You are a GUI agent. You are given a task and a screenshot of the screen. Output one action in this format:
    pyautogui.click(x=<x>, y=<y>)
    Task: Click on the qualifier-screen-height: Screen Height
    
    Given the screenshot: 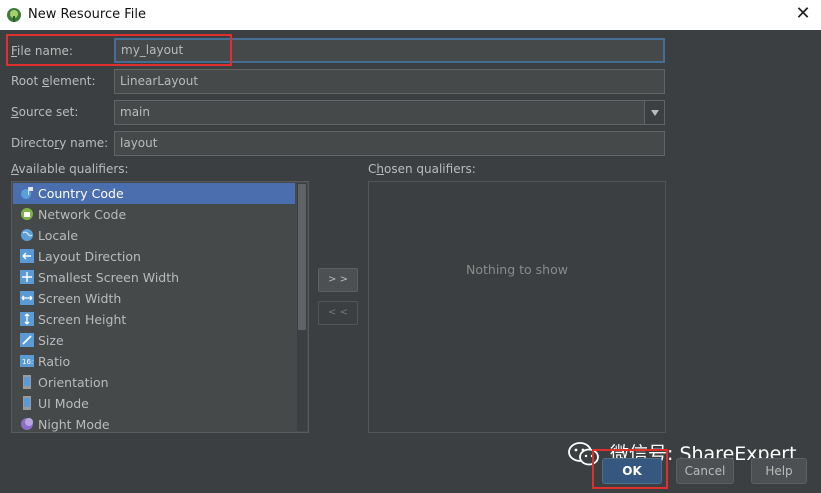 What is the action you would take?
    pyautogui.click(x=154, y=319)
    